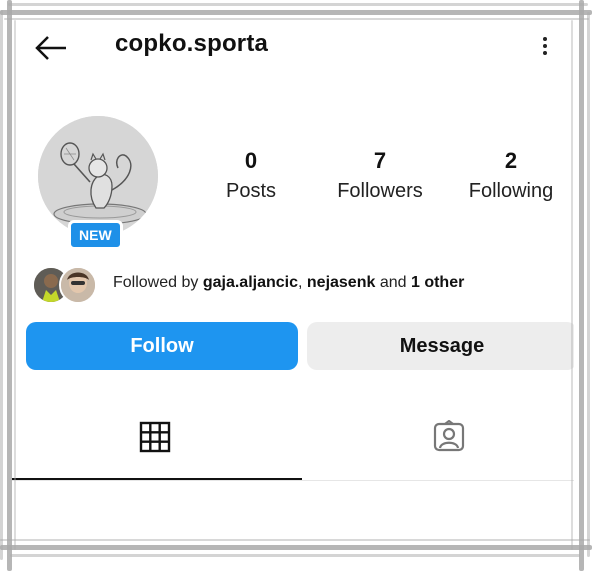 Image resolution: width=592 pixels, height=571 pixels. Describe the element at coordinates (380, 191) in the screenshot. I see `stat-label: Followers` at that location.